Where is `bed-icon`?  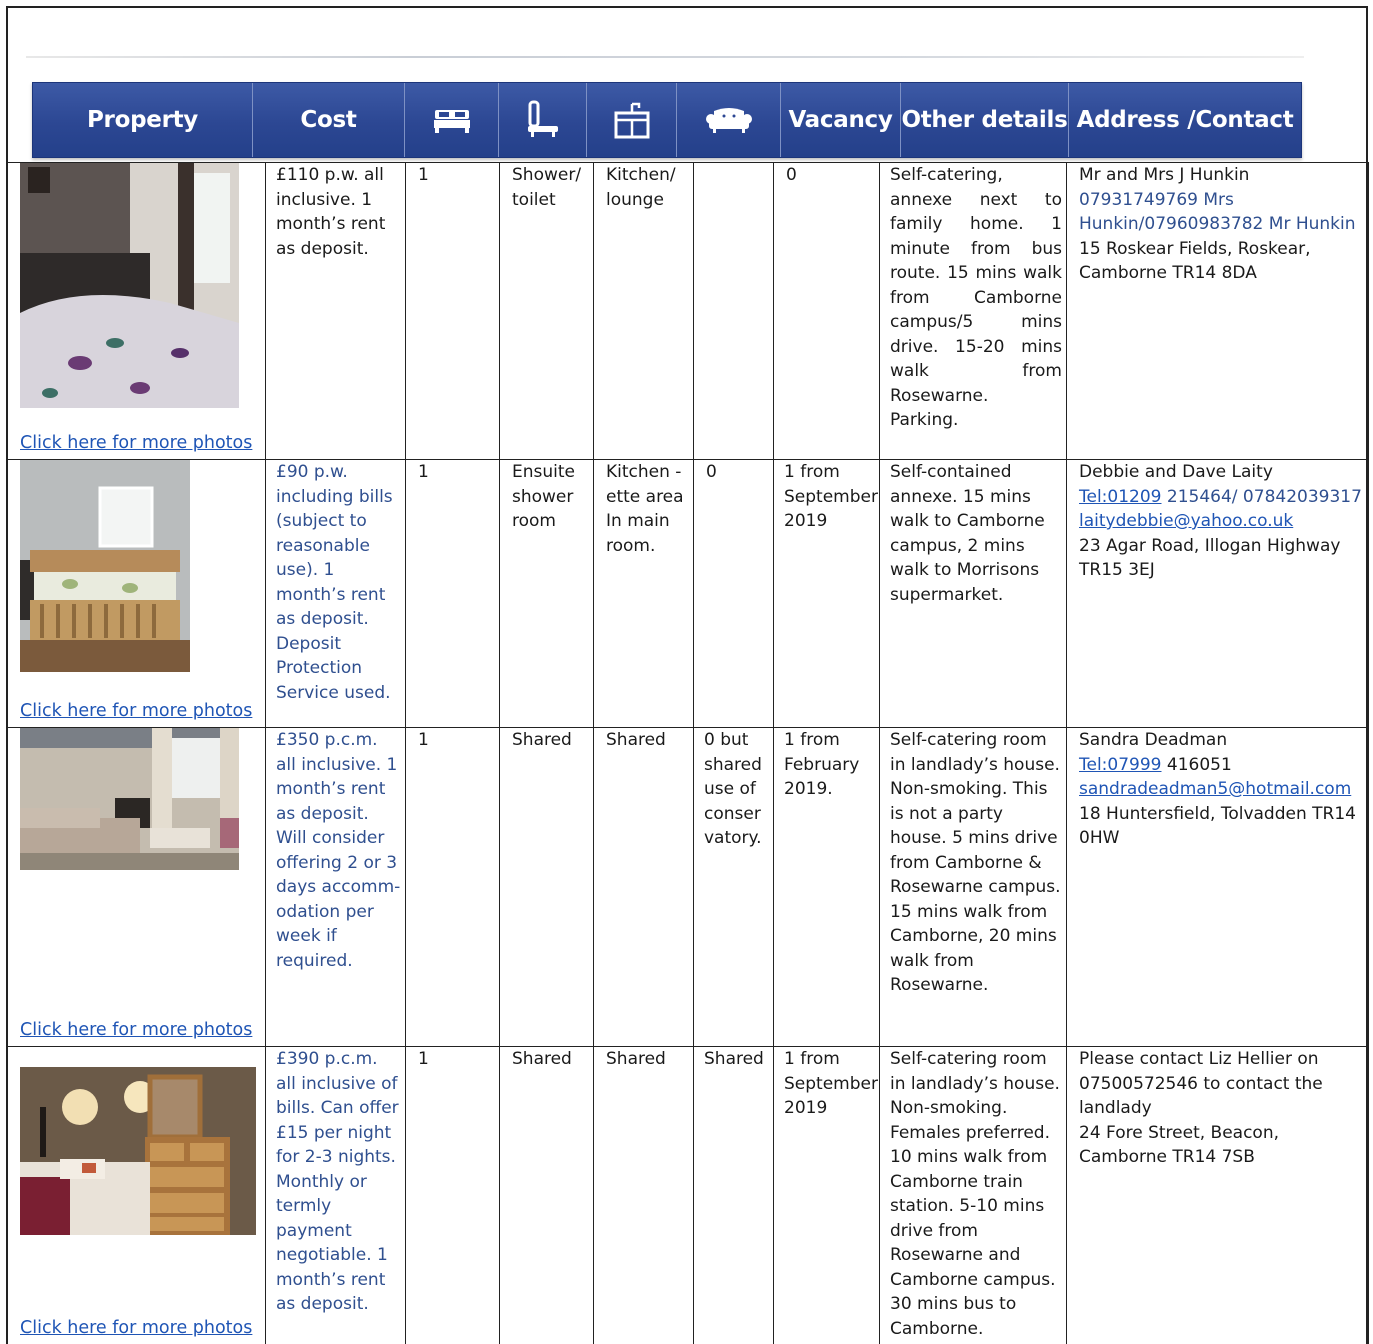
bed-icon is located at coordinates (452, 120).